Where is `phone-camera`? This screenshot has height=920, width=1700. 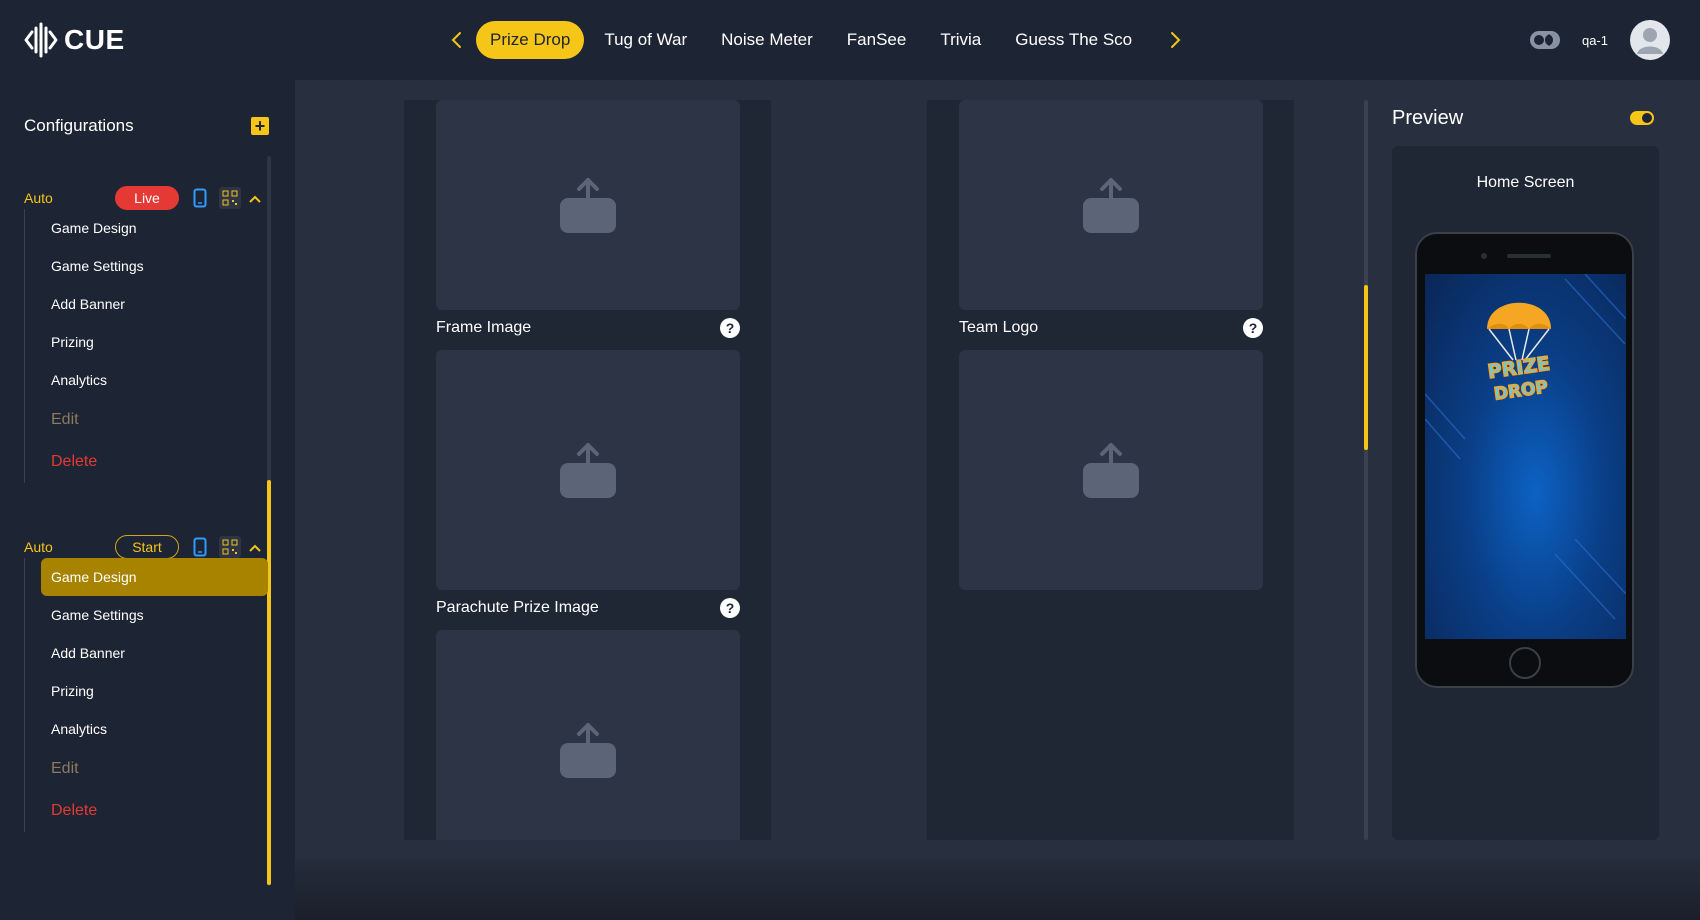
phone-camera is located at coordinates (1484, 256).